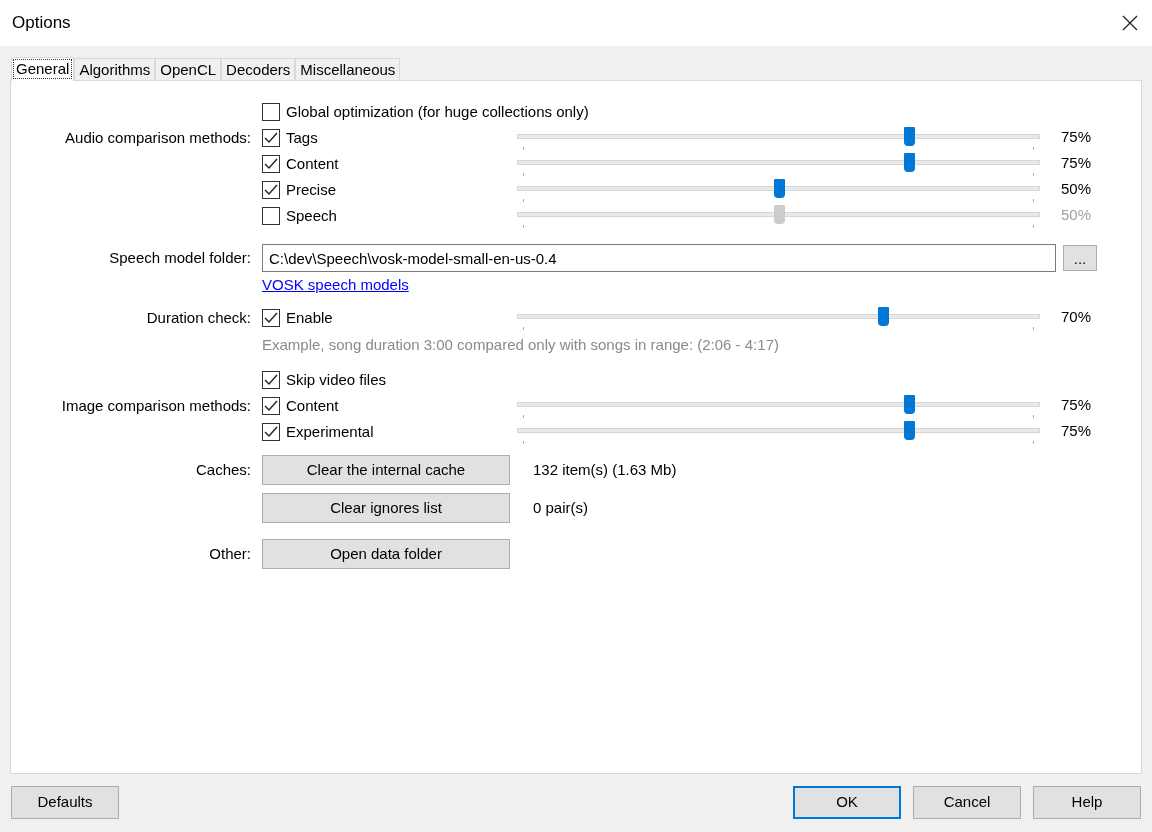  What do you see at coordinates (1087, 802) in the screenshot?
I see `dialog-button: Help` at bounding box center [1087, 802].